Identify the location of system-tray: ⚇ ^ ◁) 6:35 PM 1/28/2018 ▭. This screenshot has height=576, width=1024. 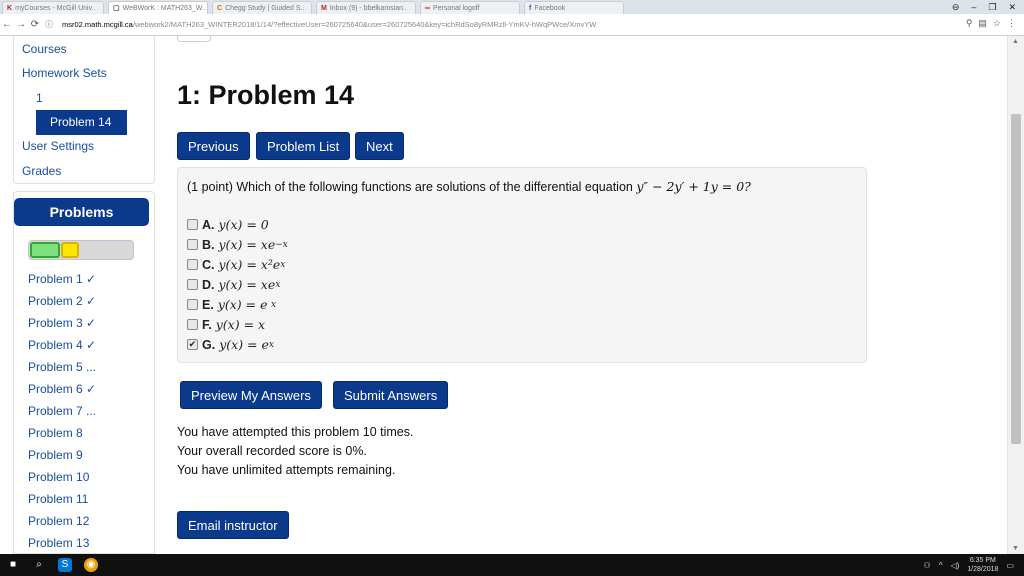
(969, 565).